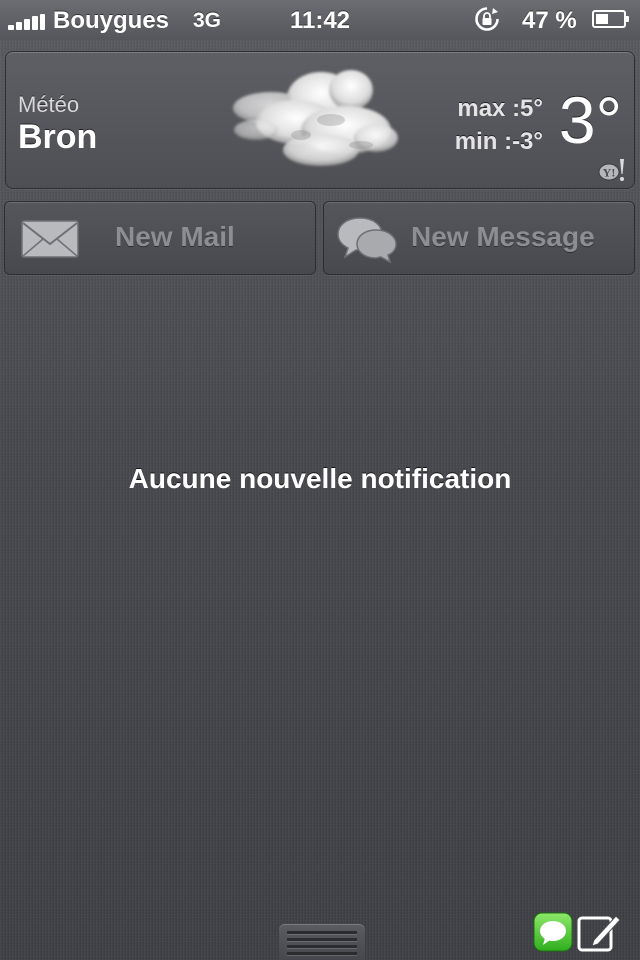  I want to click on temp-current: 3°, so click(590, 120).